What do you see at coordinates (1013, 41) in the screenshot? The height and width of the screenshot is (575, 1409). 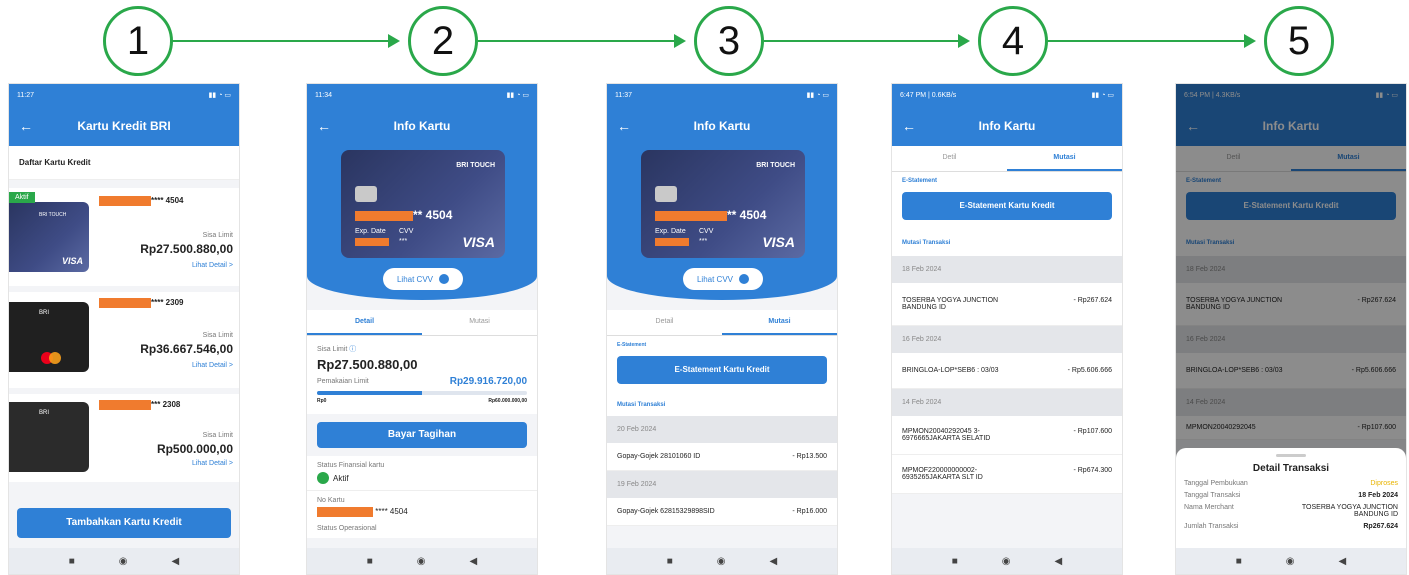 I see `step-marker-4: 4` at bounding box center [1013, 41].